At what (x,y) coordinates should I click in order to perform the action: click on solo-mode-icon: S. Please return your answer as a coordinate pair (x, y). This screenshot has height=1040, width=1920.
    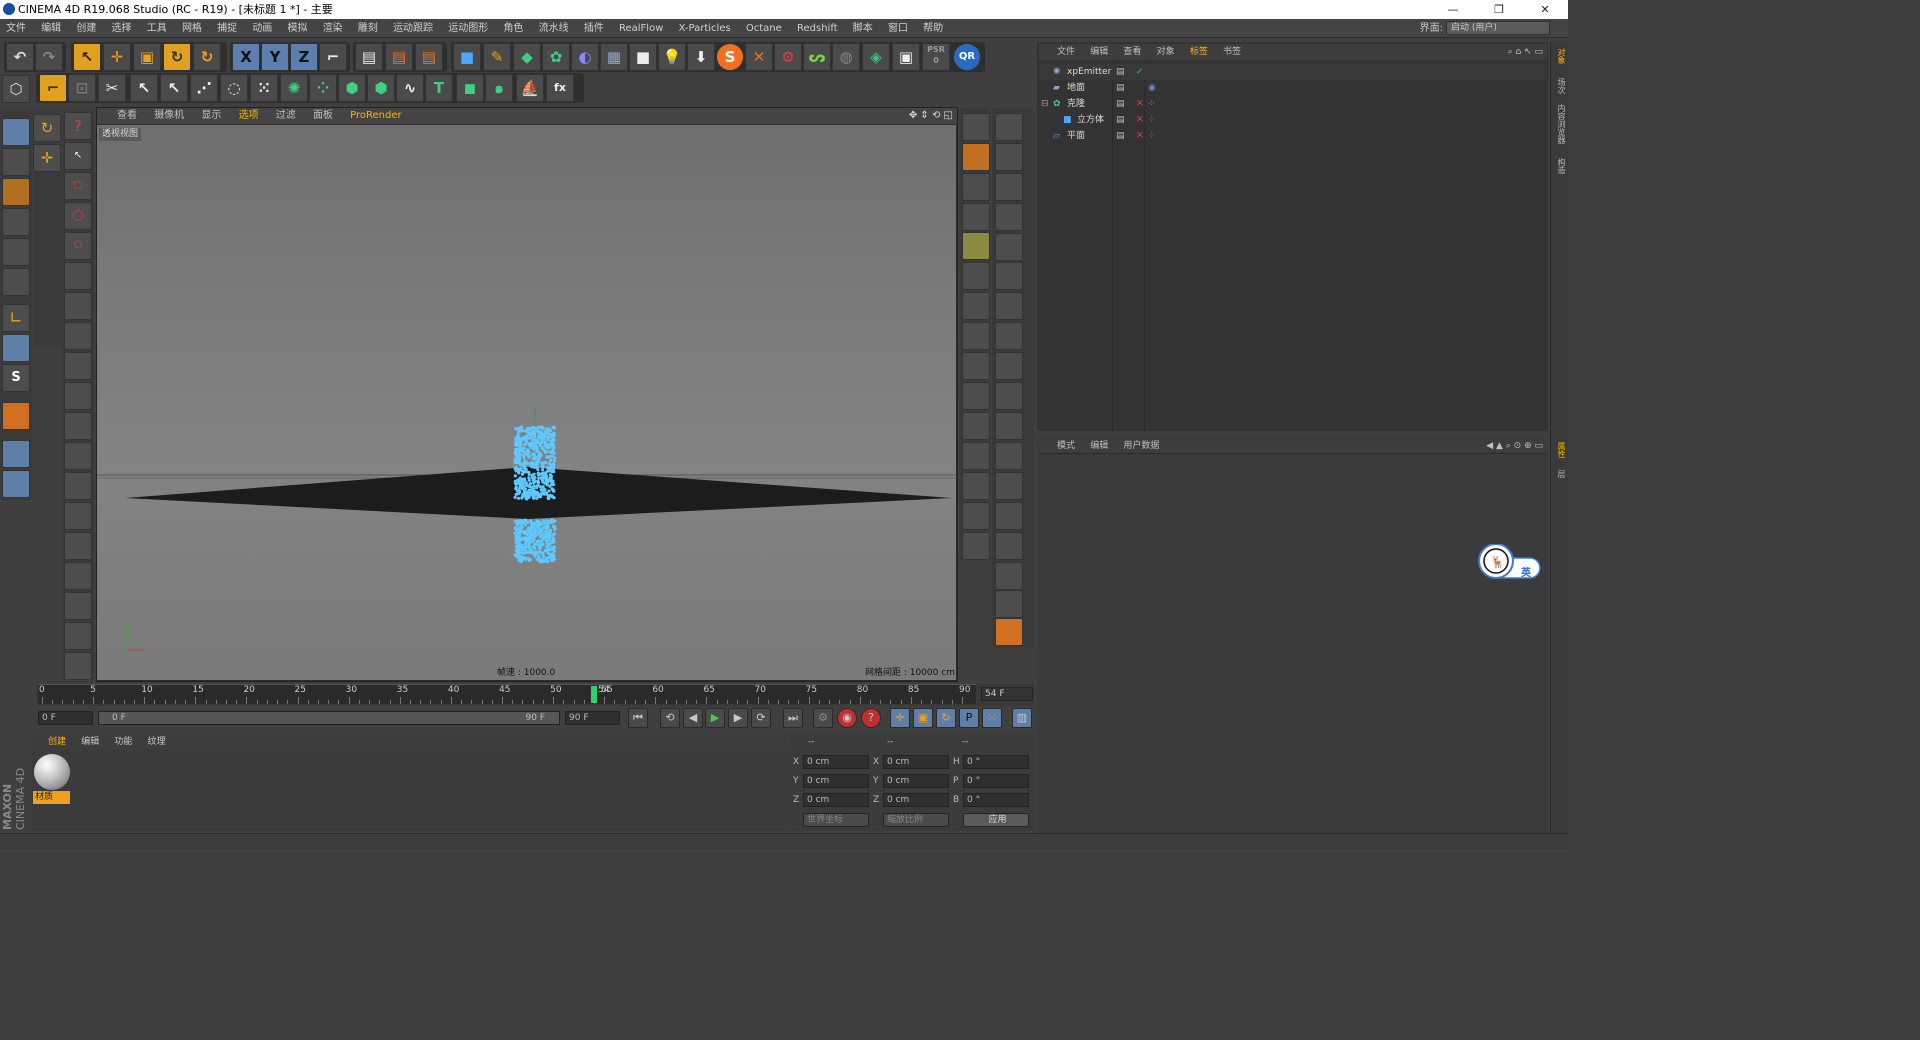
    Looking at the image, I should click on (16, 378).